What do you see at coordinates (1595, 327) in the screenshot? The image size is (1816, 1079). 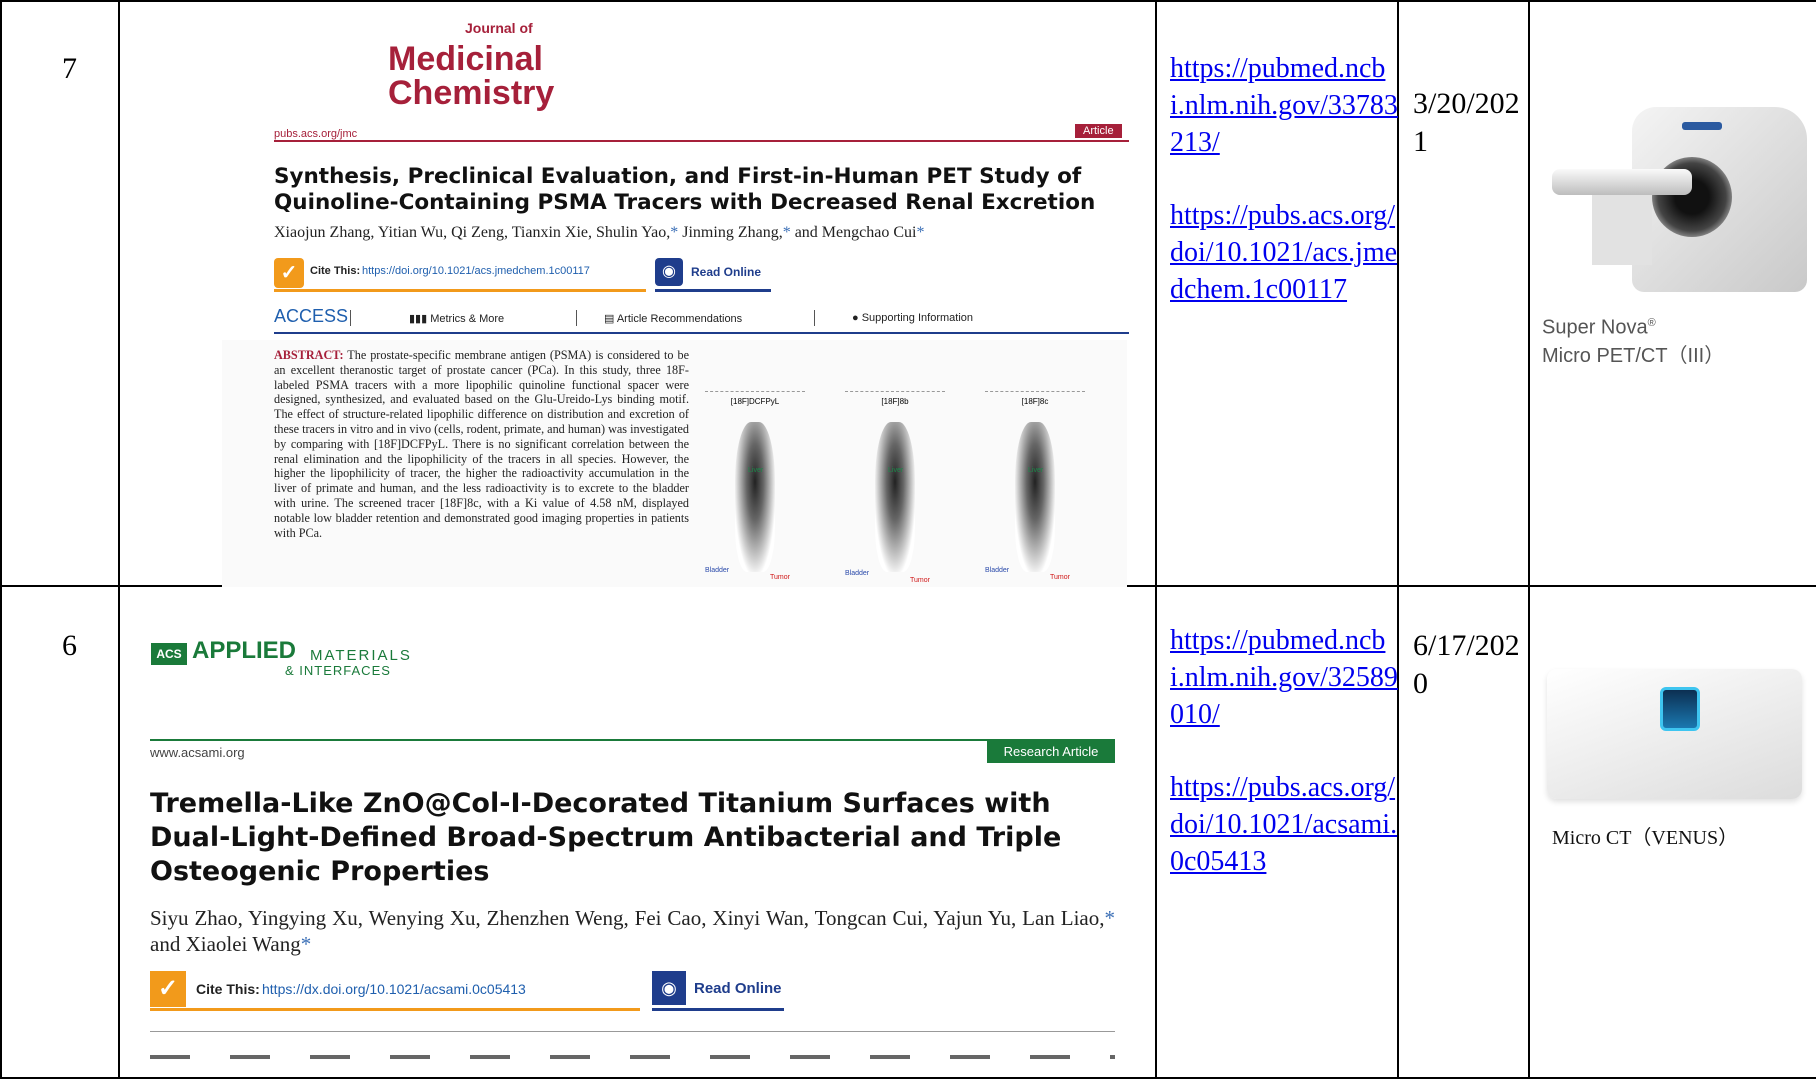 I see `device-caption-line1: Super Nova` at bounding box center [1595, 327].